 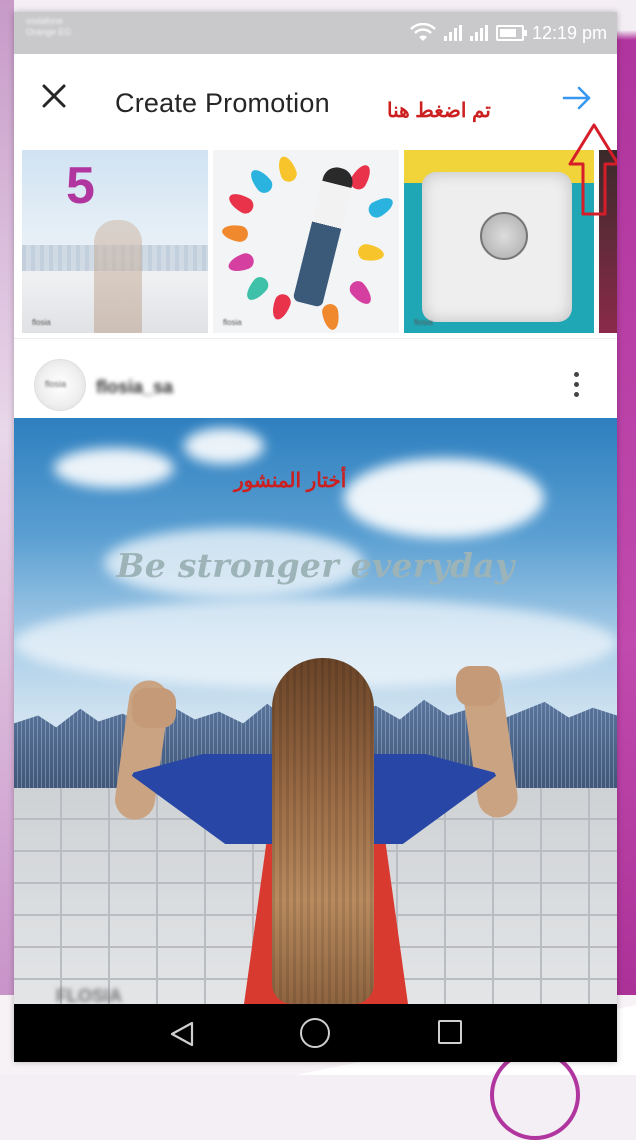 What do you see at coordinates (577, 98) in the screenshot?
I see `next-arrow-icon` at bounding box center [577, 98].